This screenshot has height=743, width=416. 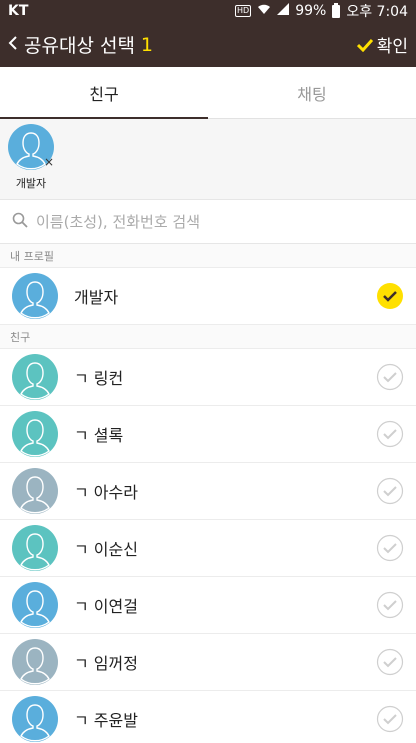 What do you see at coordinates (208, 159) in the screenshot?
I see `selected-targets: 개발자 ×` at bounding box center [208, 159].